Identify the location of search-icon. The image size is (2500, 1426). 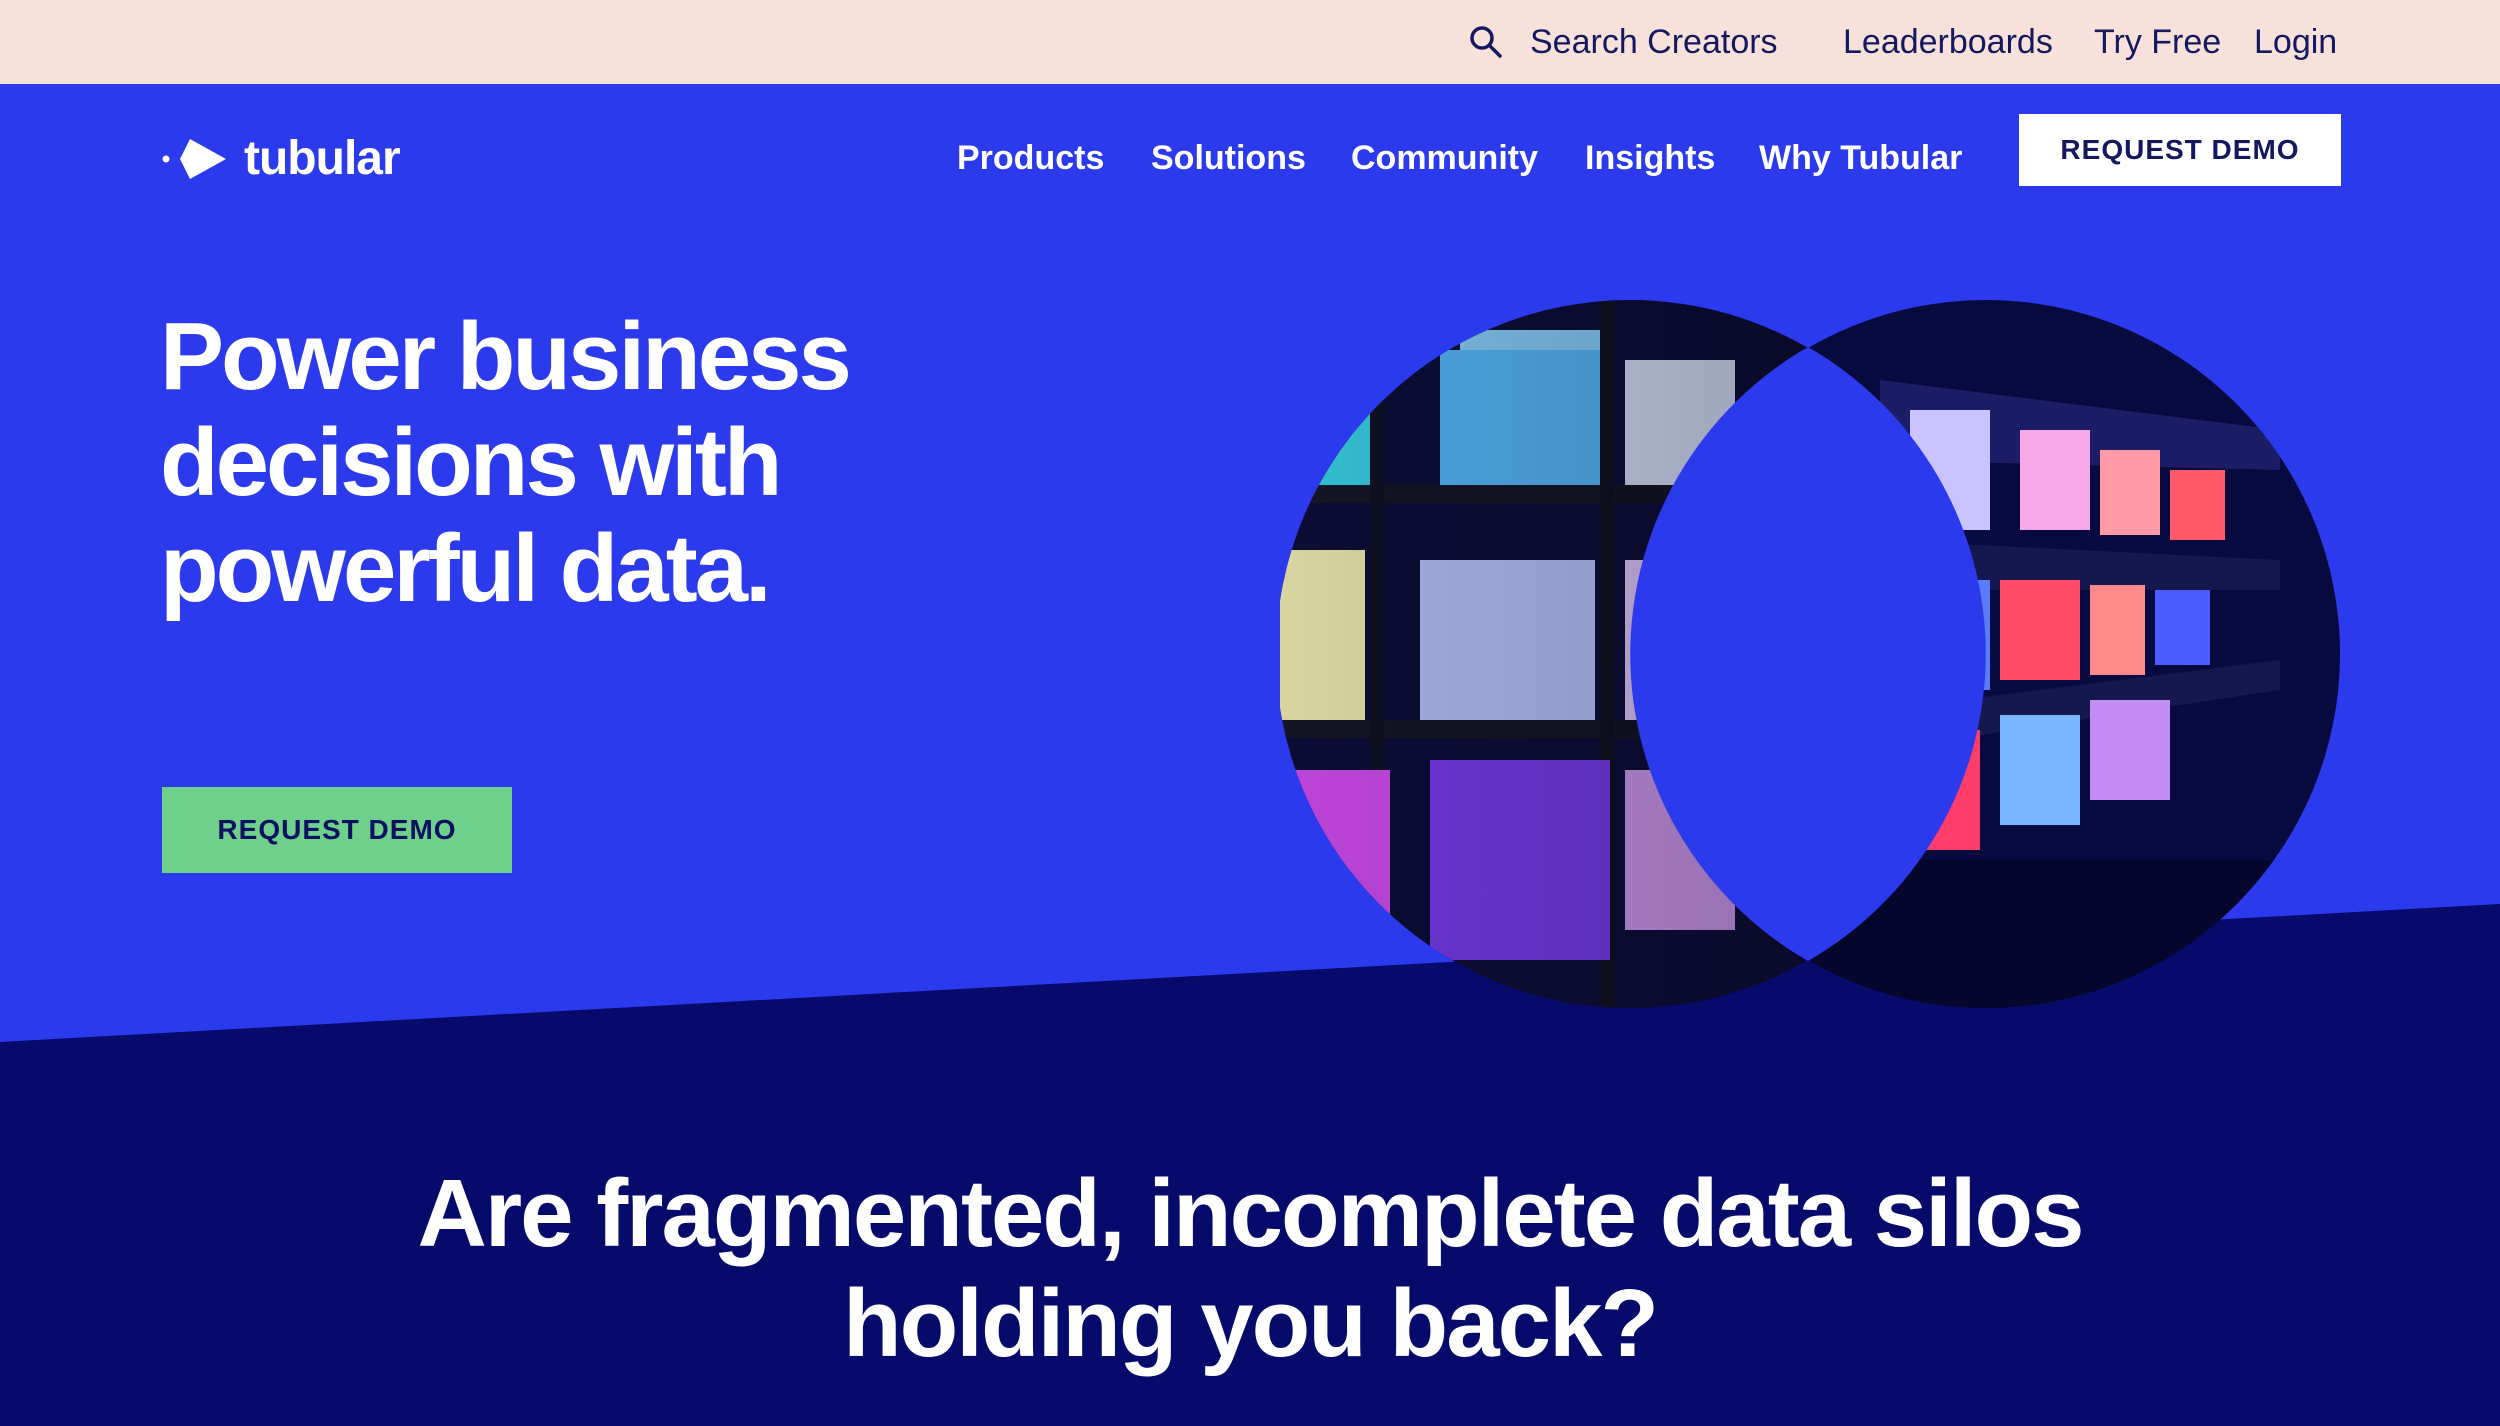
(1486, 42).